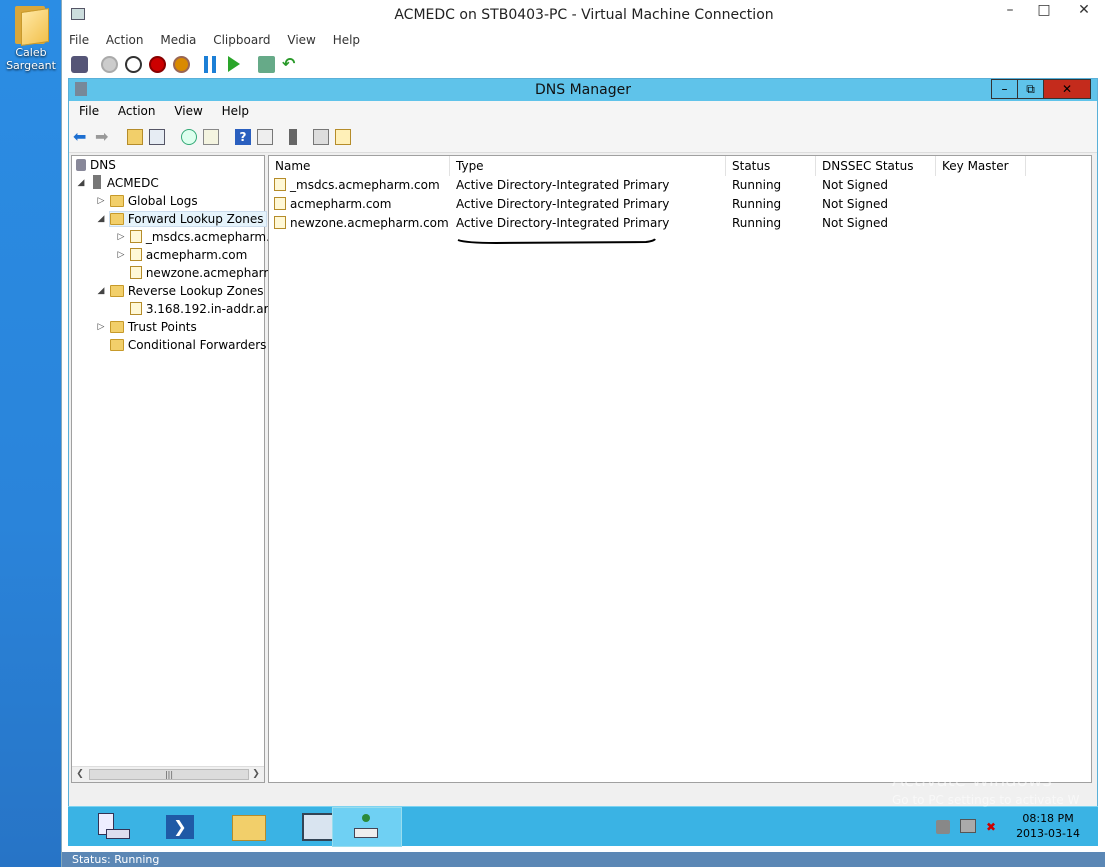  I want to click on taskbar-server-manager, so click(111, 827).